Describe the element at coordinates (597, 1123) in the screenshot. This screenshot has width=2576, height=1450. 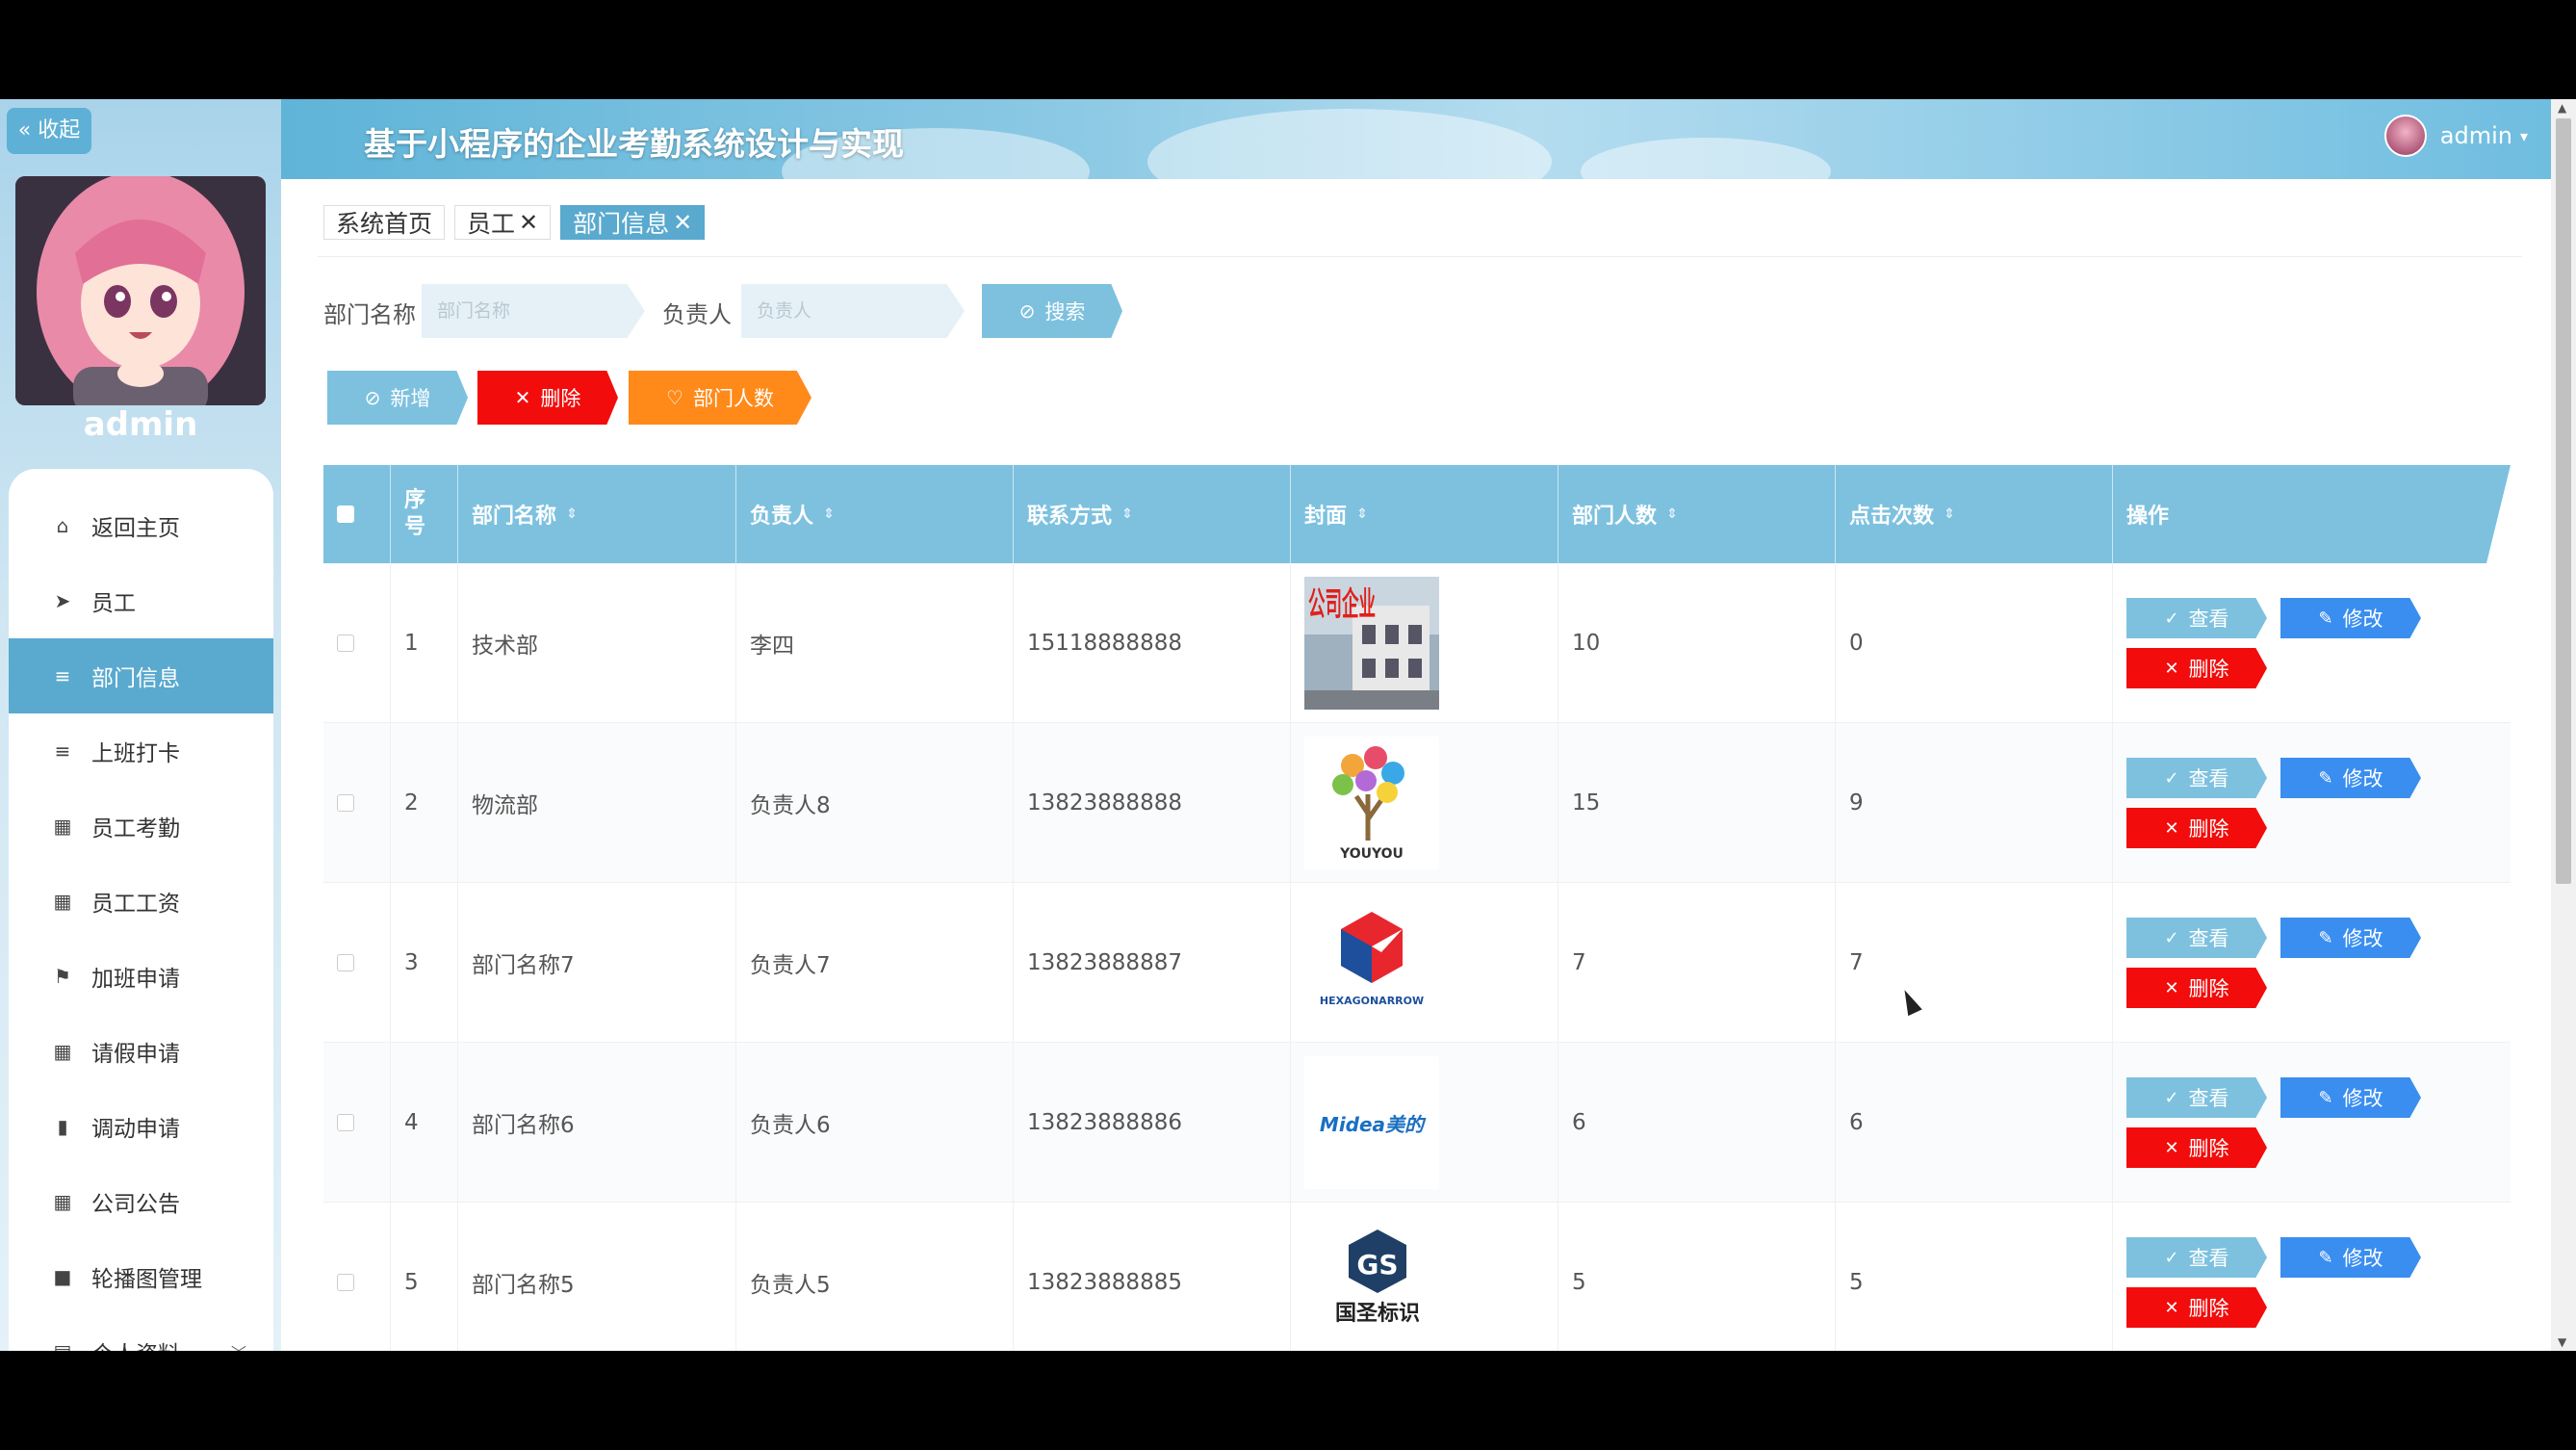
I see `cell-name: 部门名称6` at that location.